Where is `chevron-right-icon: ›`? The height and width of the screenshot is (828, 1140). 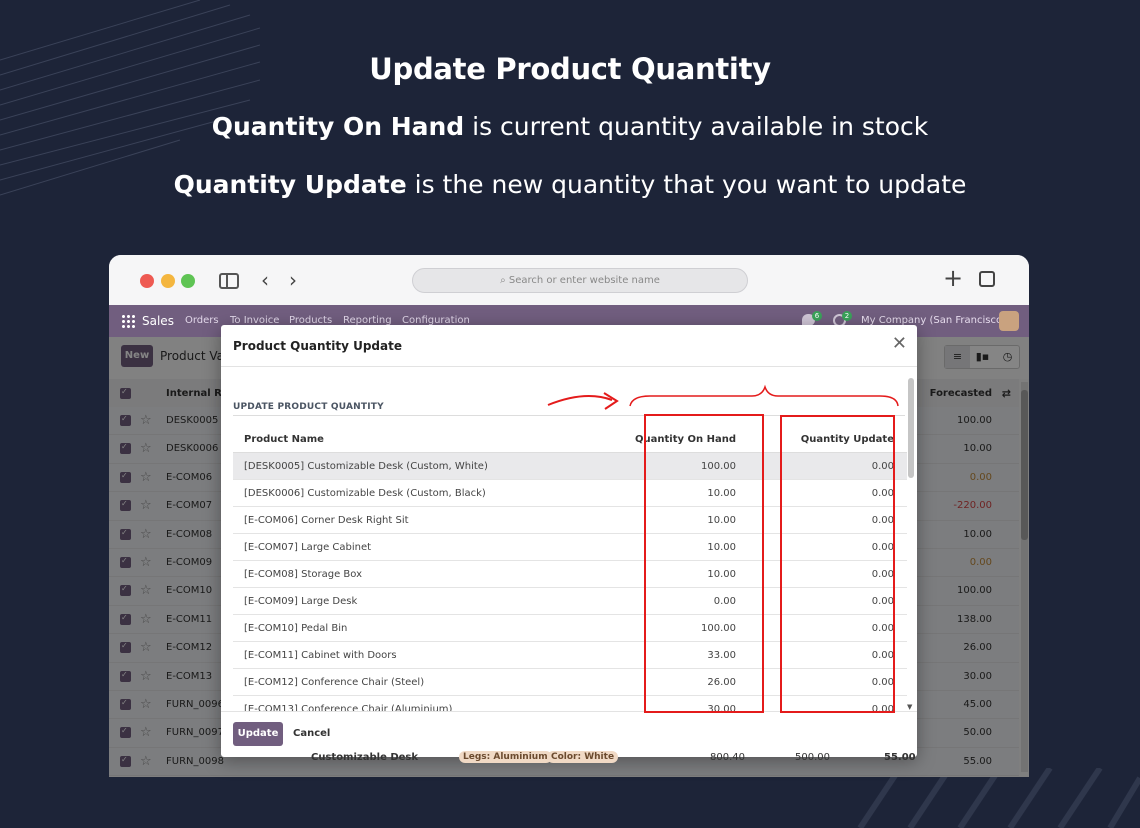
chevron-right-icon: › is located at coordinates (293, 280).